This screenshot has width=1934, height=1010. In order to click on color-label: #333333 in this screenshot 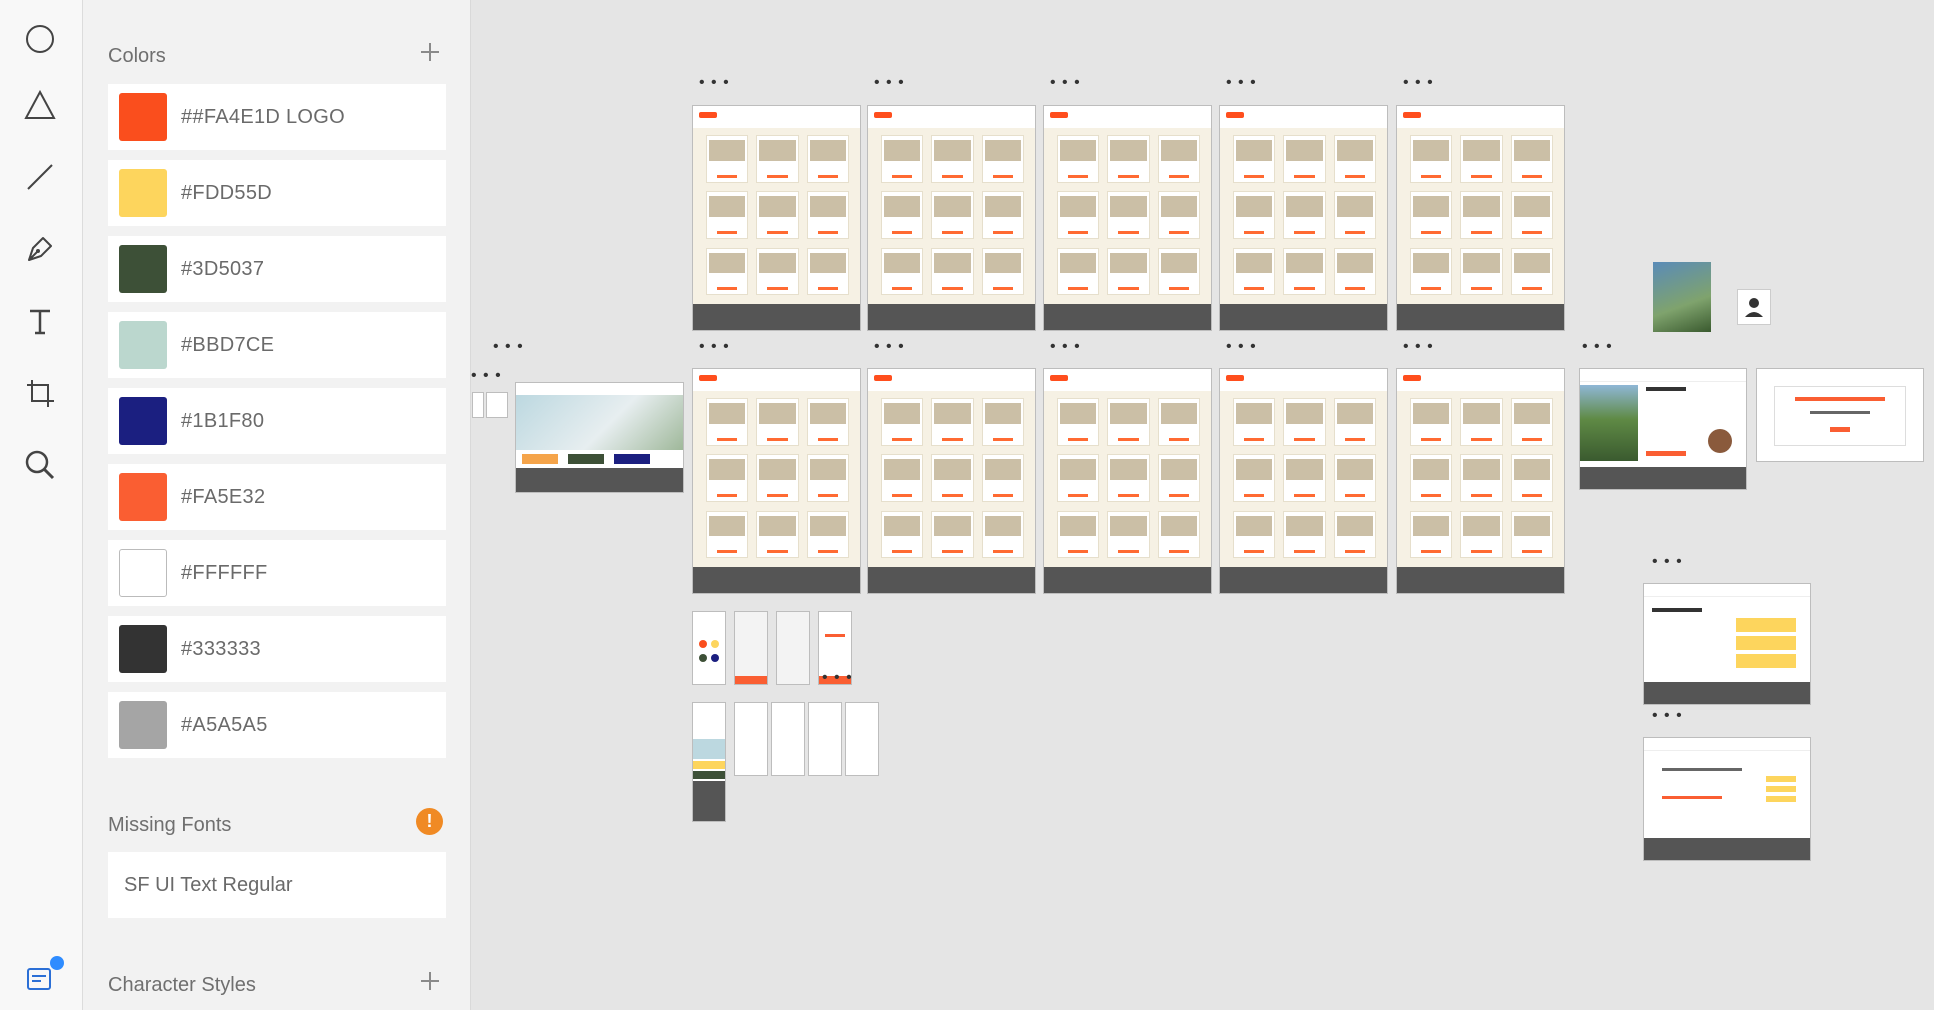, I will do `click(221, 648)`.